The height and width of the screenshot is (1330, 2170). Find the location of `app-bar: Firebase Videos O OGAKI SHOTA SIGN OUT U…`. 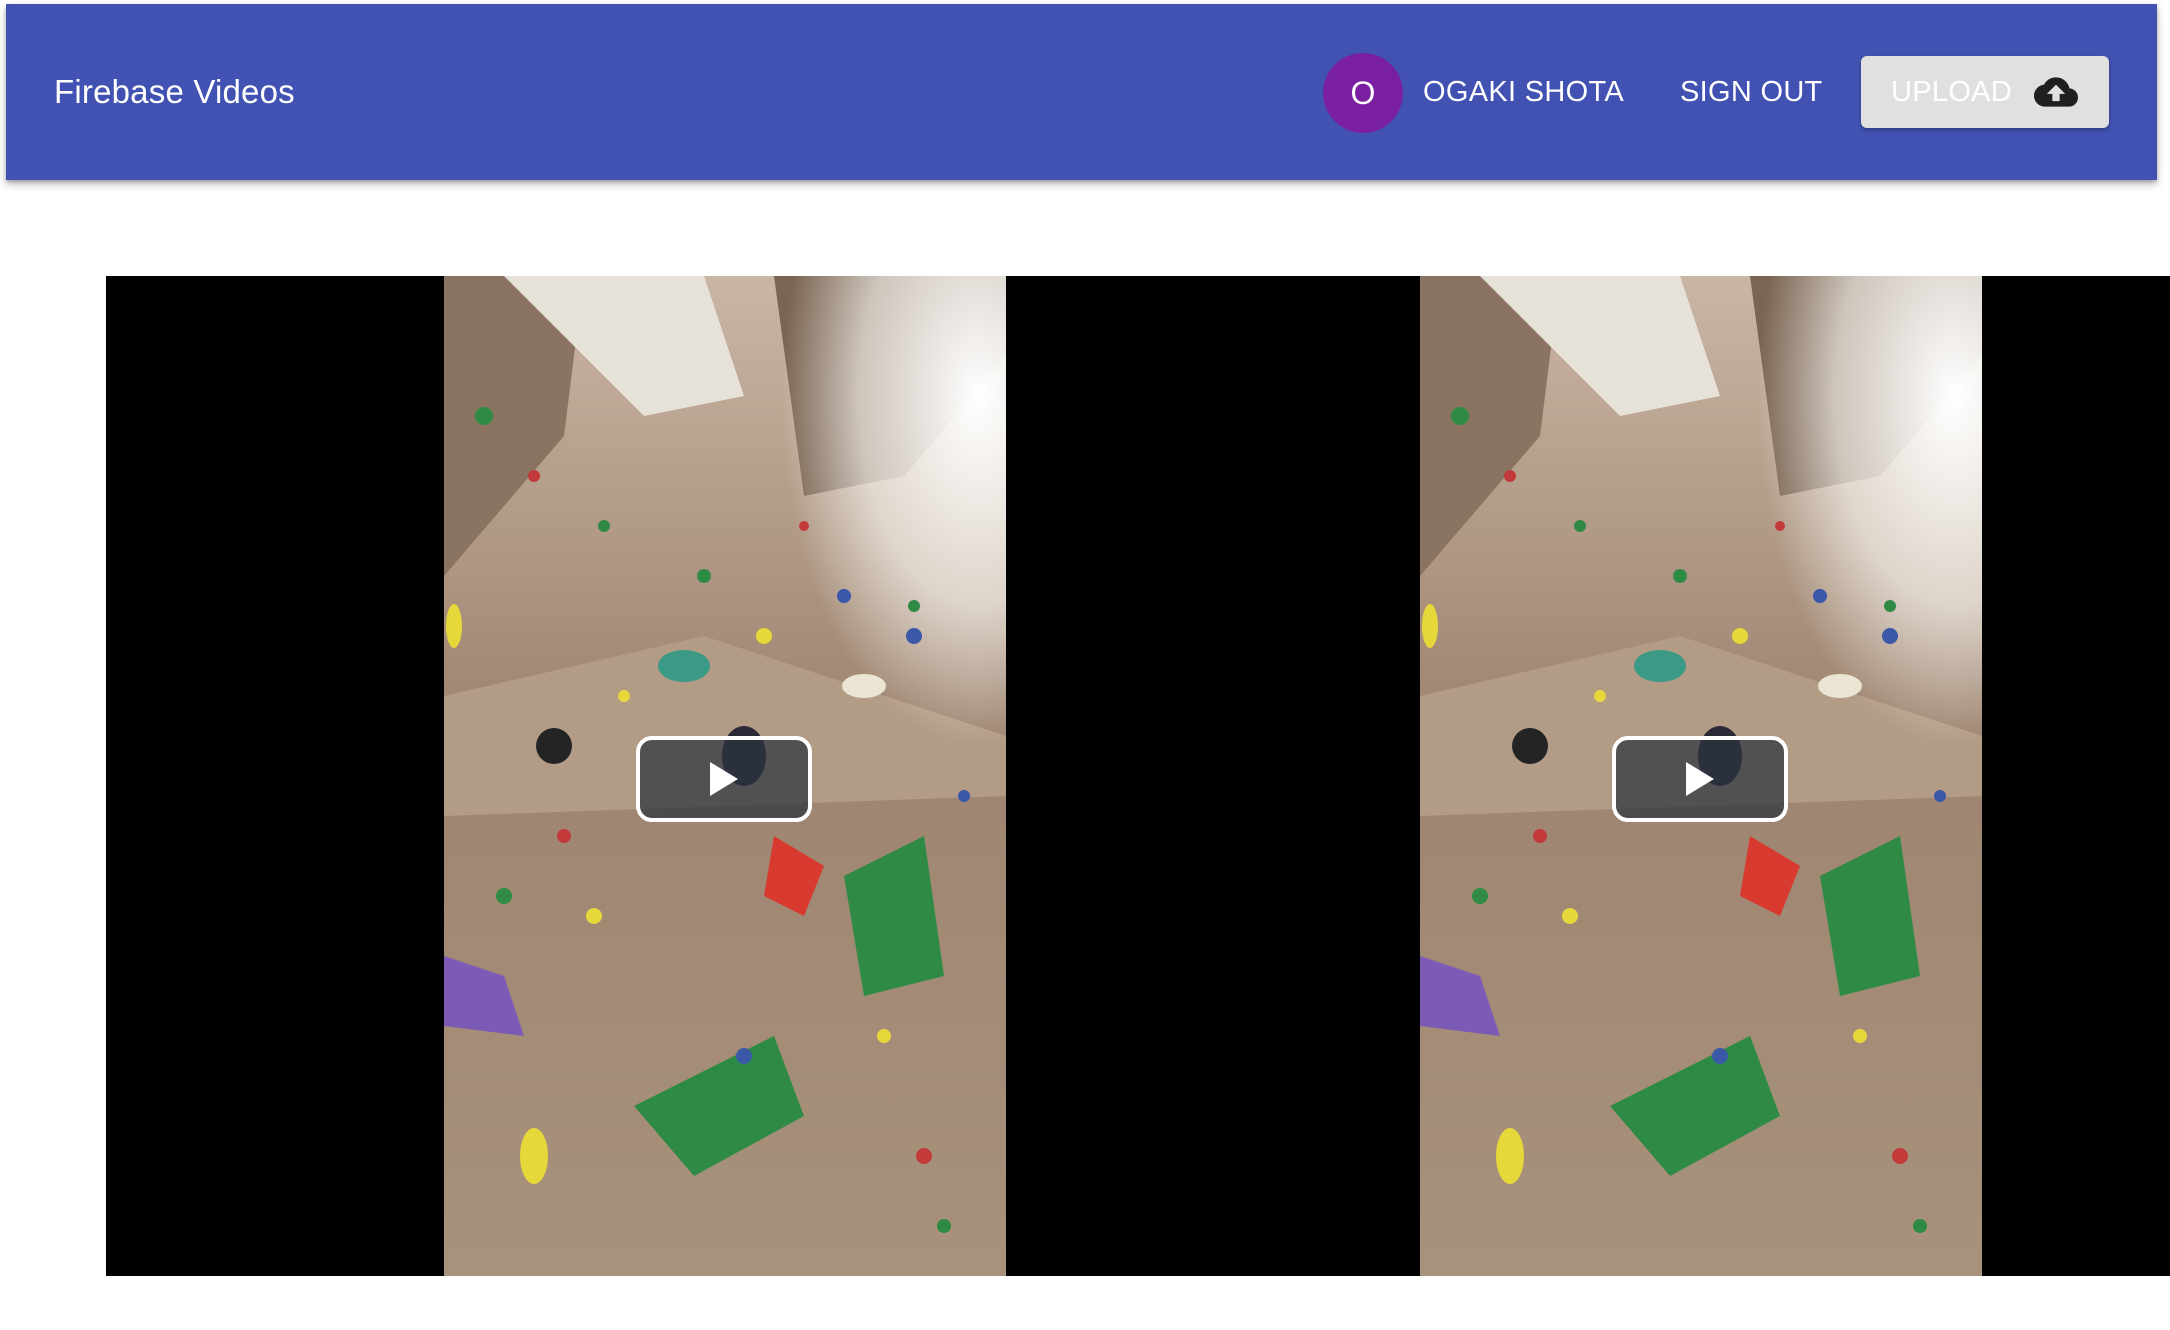

app-bar: Firebase Videos O OGAKI SHOTA SIGN OUT U… is located at coordinates (1081, 92).